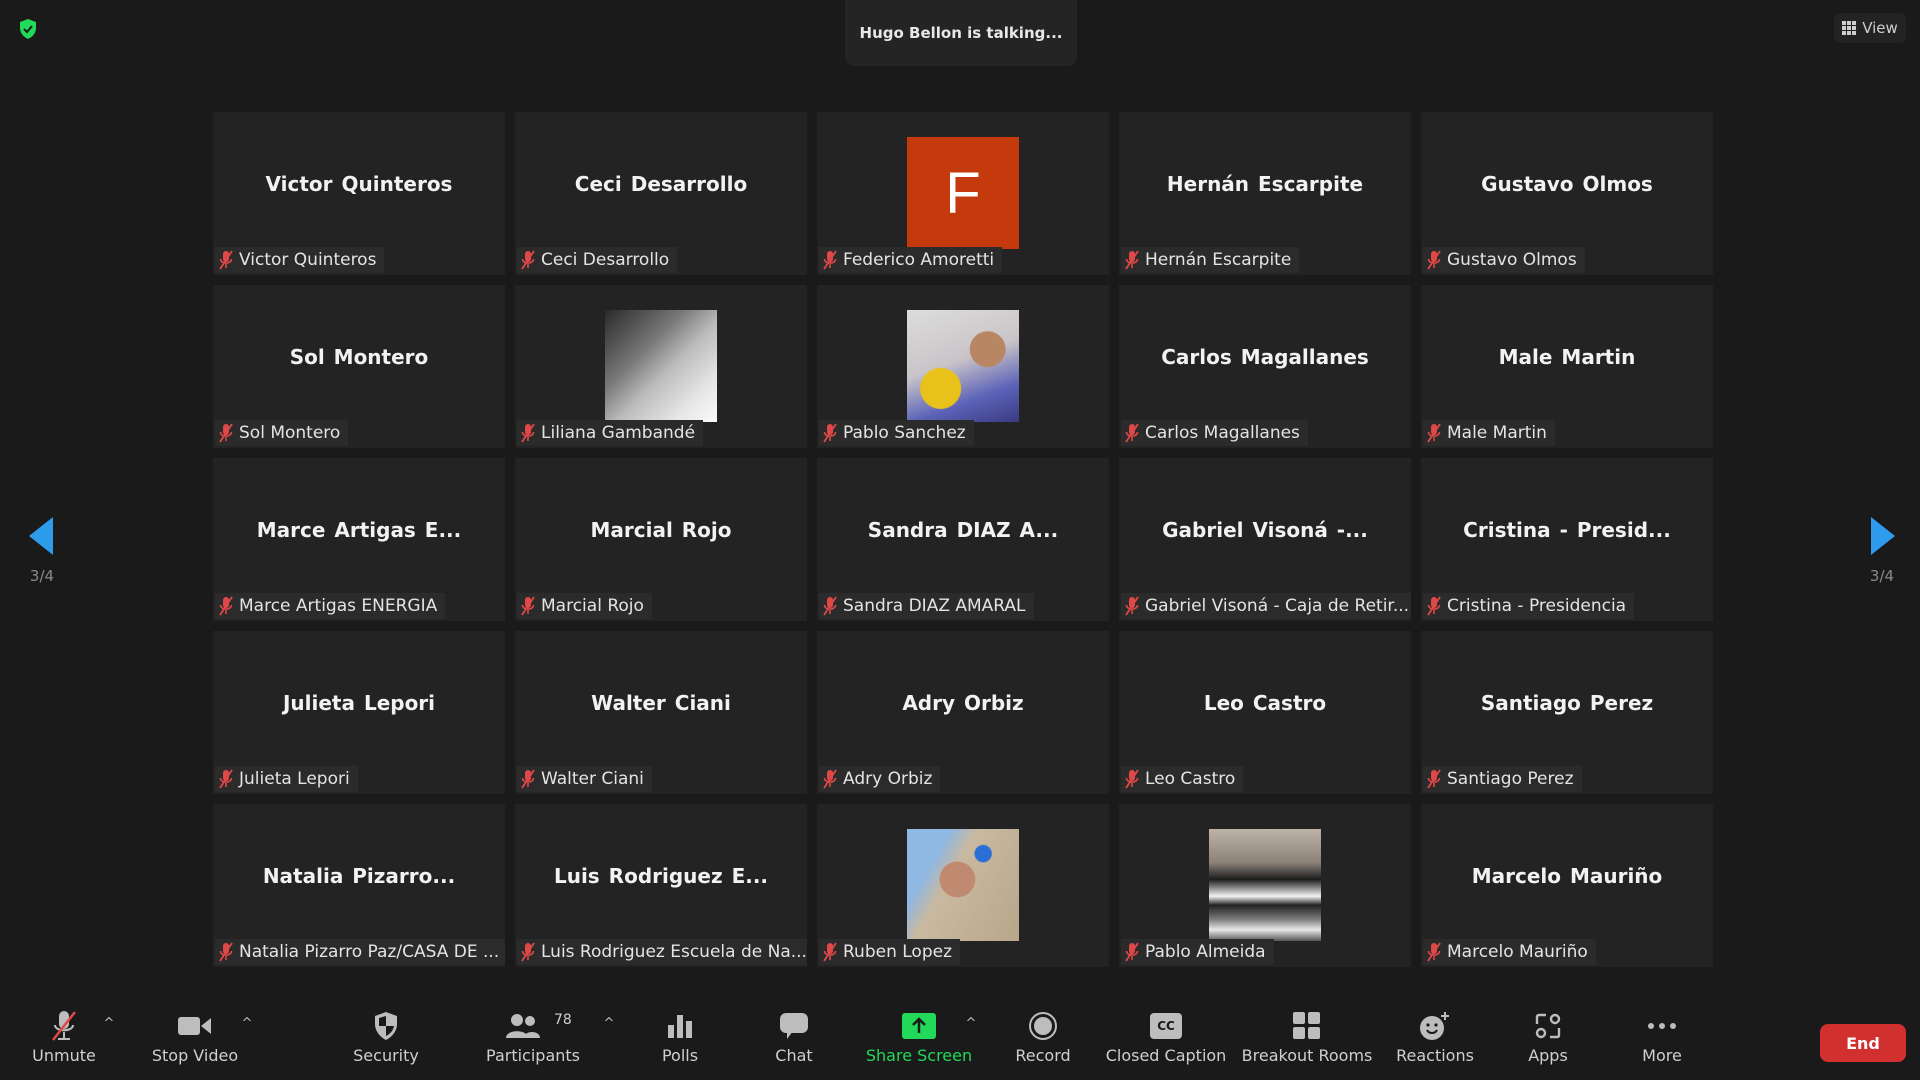 Image resolution: width=1920 pixels, height=1080 pixels. What do you see at coordinates (1567, 885) in the screenshot?
I see `participant-tile: Marcelo Mauriño Marcelo Mauriño` at bounding box center [1567, 885].